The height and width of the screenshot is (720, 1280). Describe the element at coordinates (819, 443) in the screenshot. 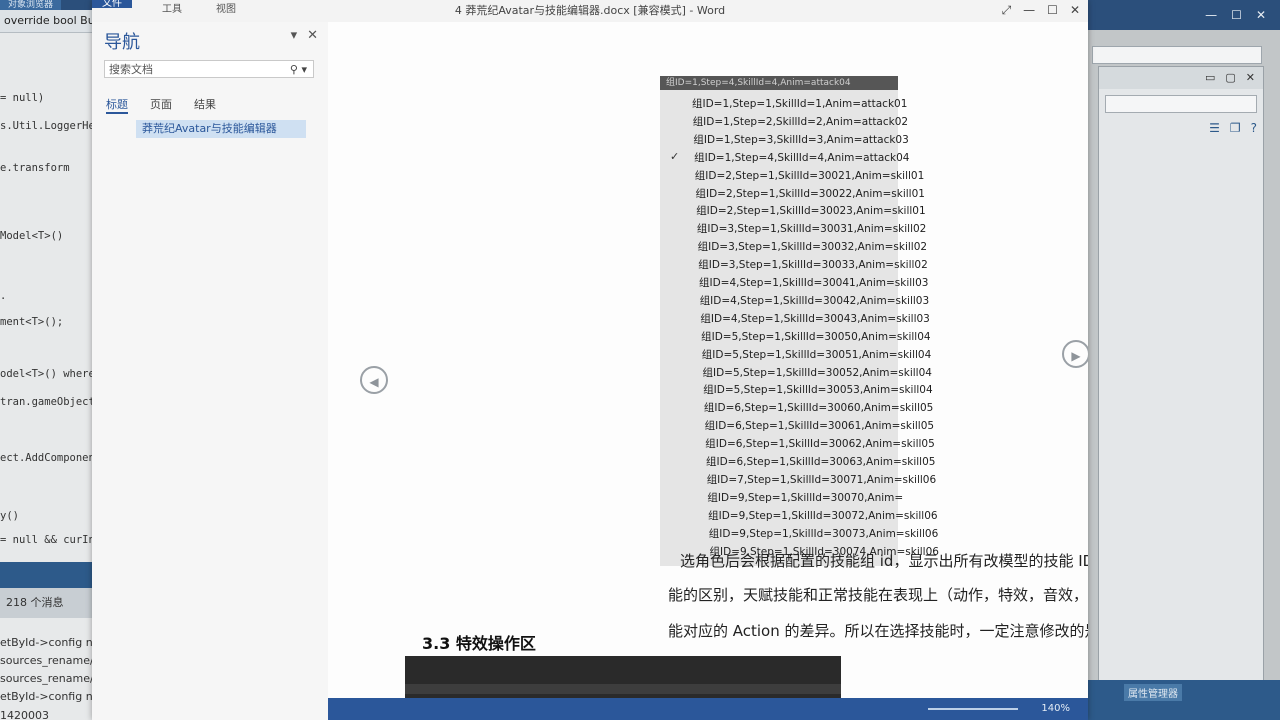

I see `dropdown-option: 组ID=6,Step=1,SkillId=30062,Anim=skill05` at that location.